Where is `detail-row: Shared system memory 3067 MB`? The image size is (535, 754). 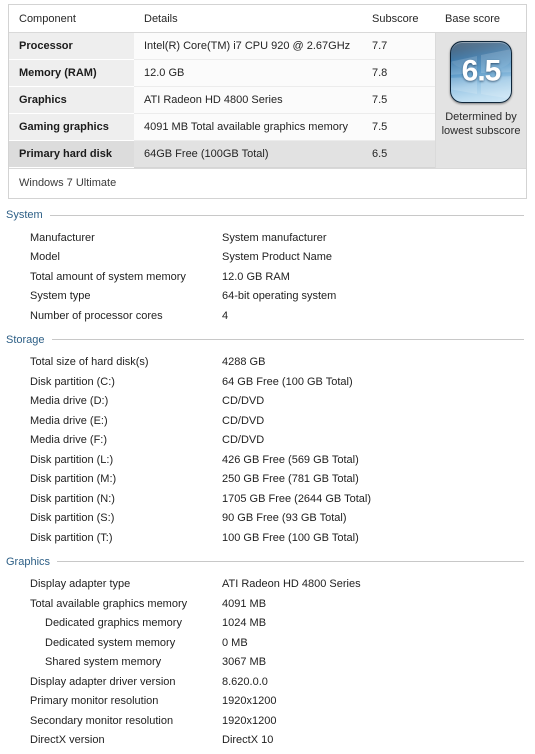 detail-row: Shared system memory 3067 MB is located at coordinates (267, 663).